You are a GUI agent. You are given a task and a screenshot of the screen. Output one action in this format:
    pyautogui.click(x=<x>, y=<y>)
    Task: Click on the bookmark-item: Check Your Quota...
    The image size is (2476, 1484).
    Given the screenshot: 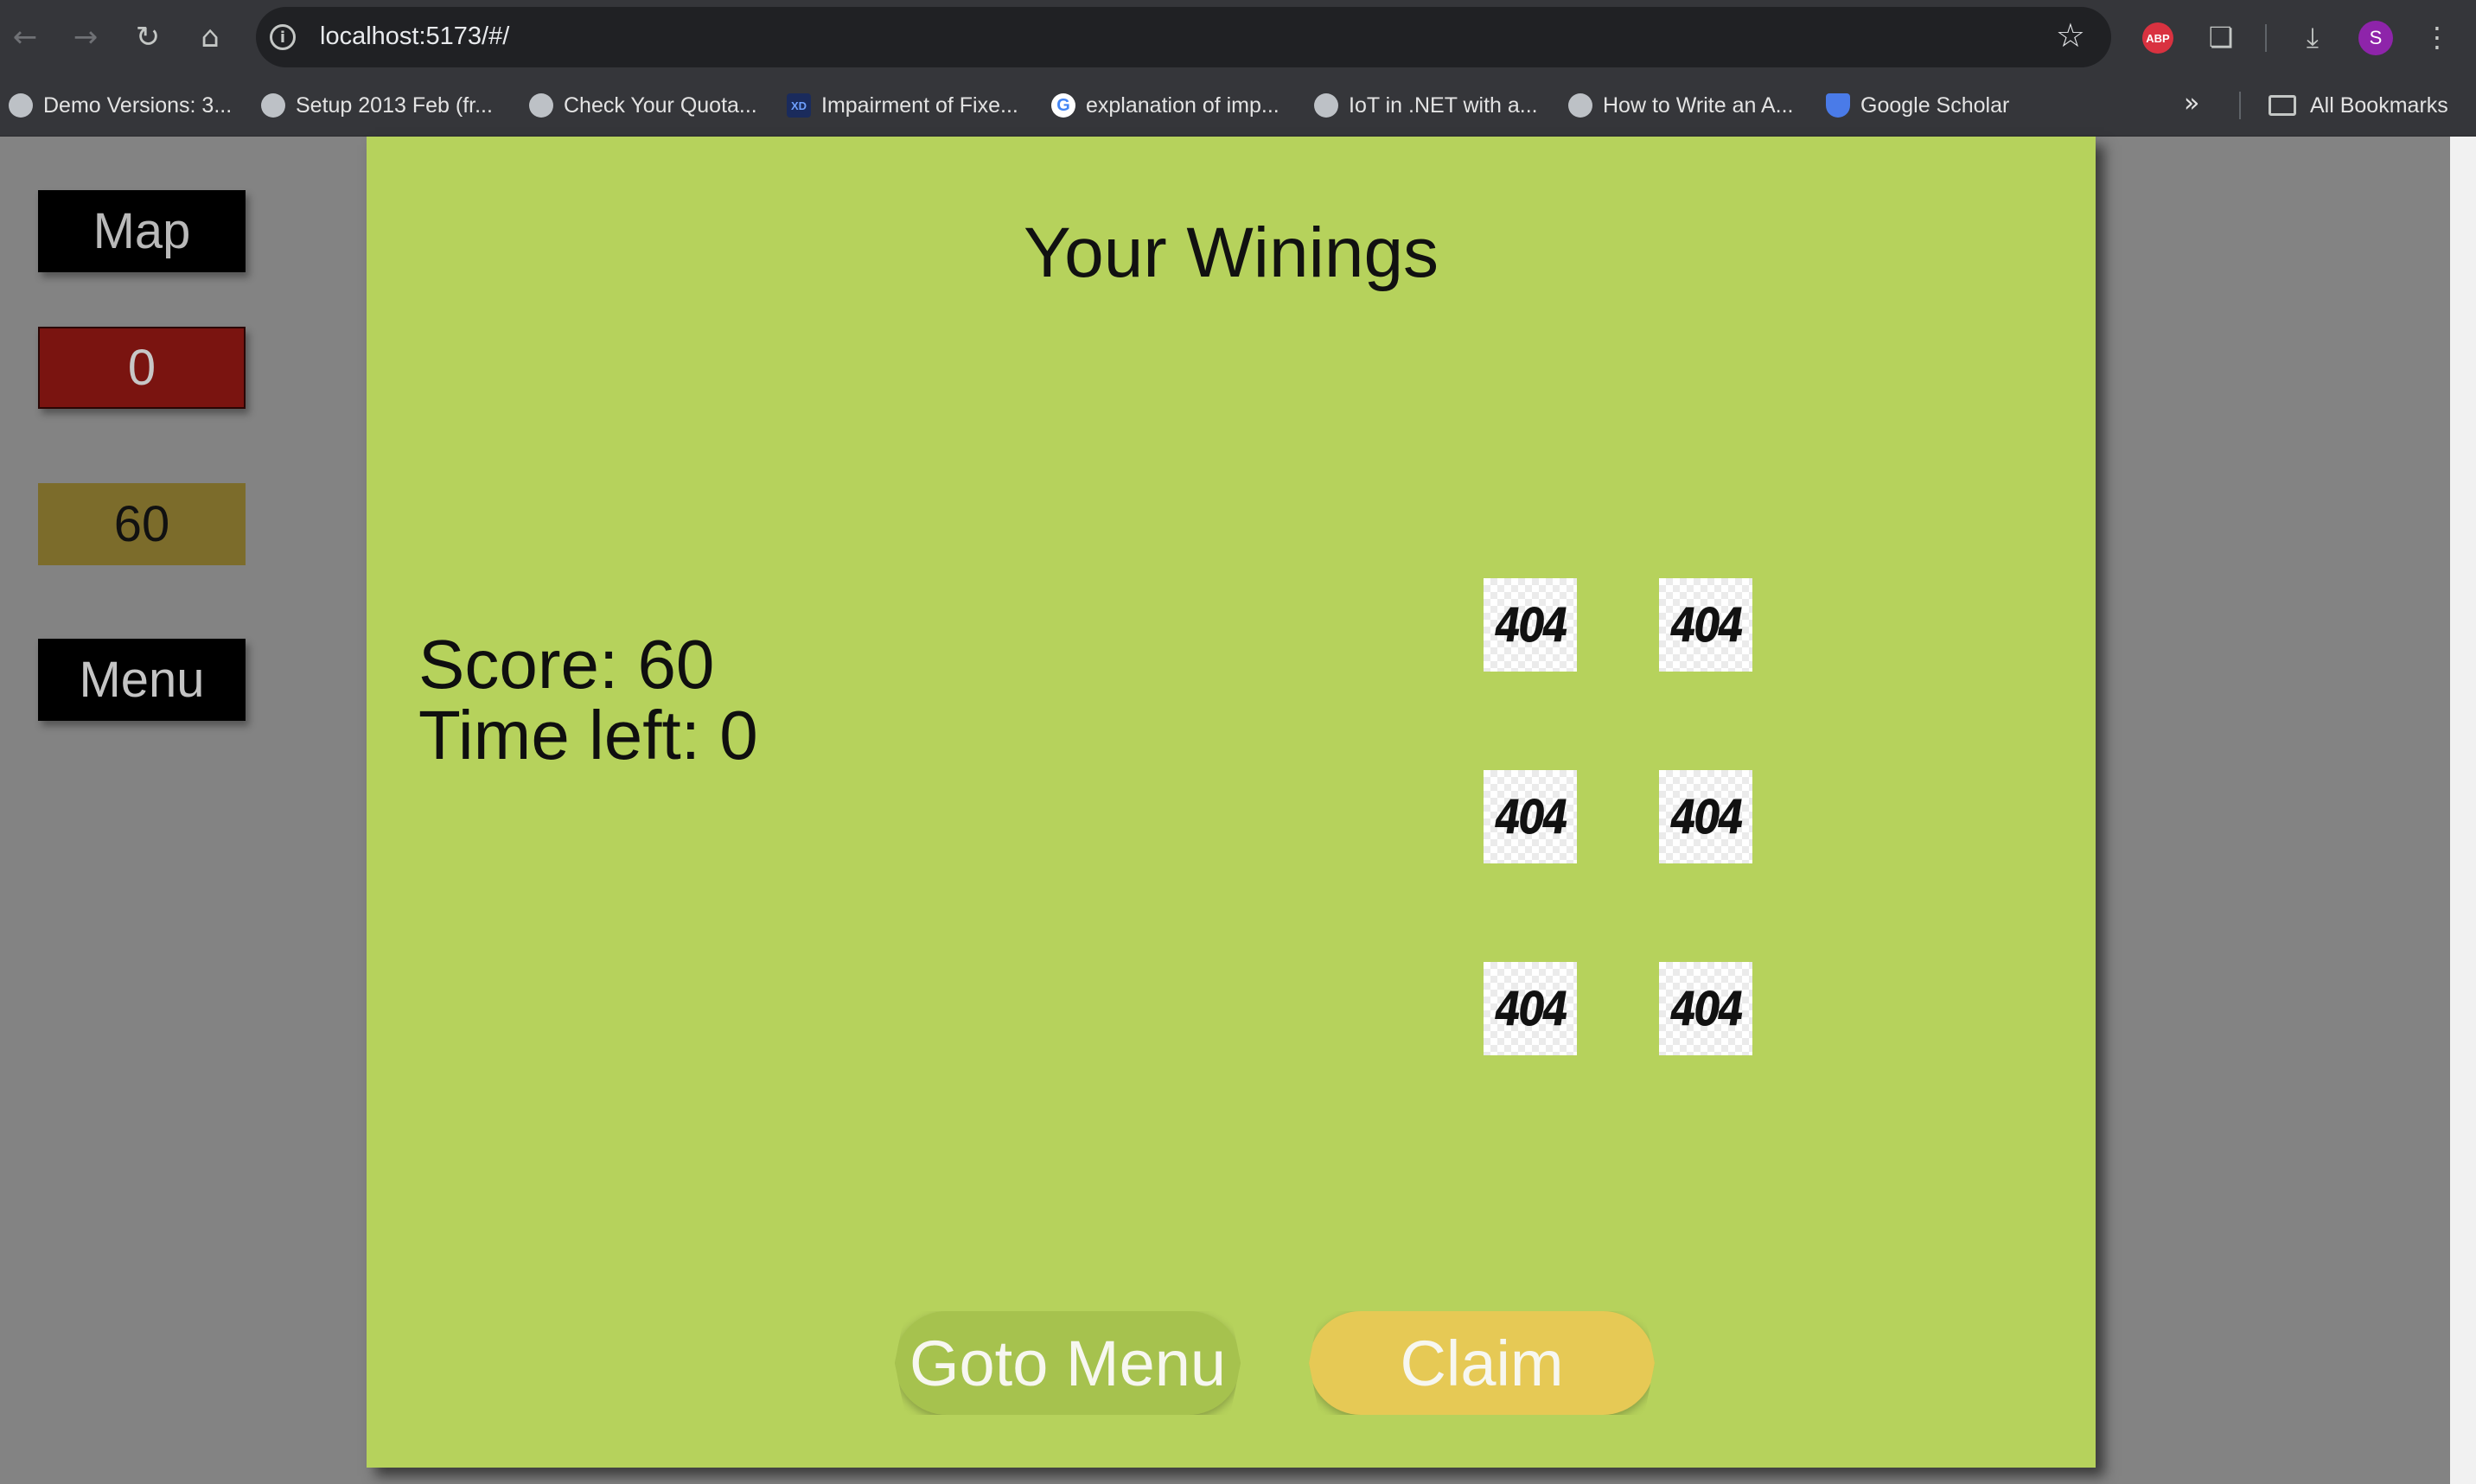 What is the action you would take?
    pyautogui.click(x=643, y=105)
    